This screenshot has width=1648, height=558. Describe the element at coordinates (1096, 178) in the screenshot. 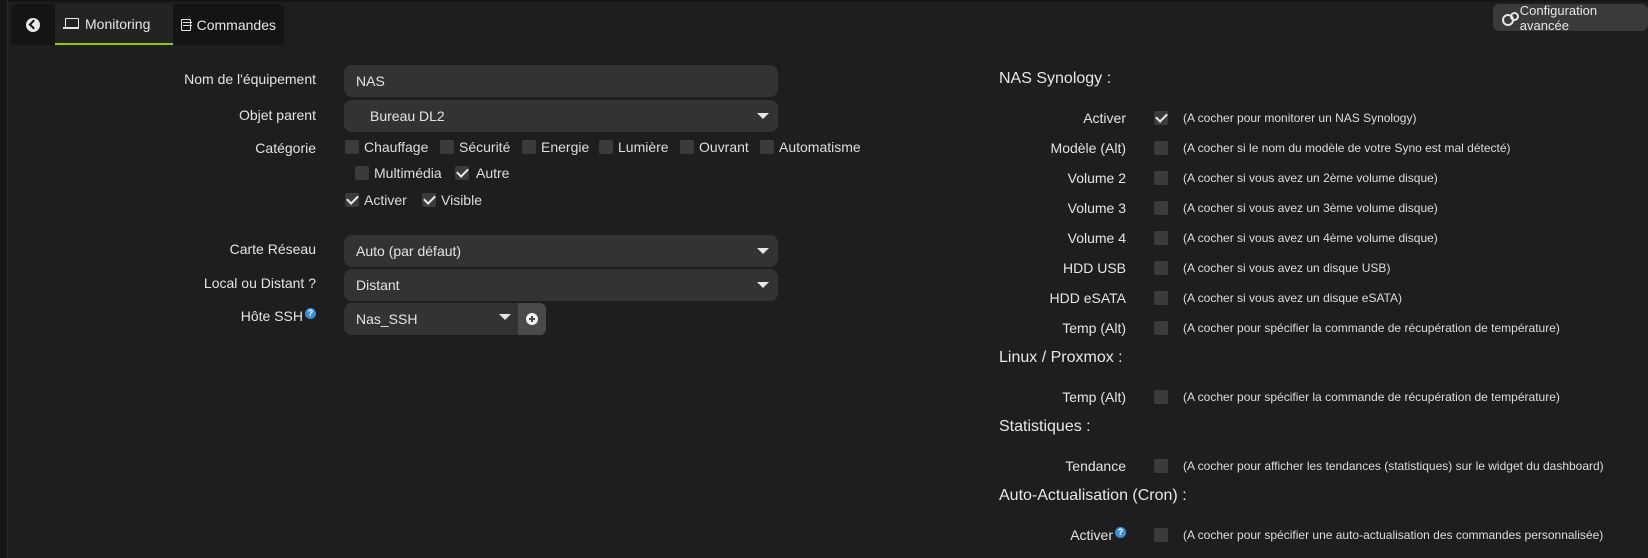

I see `nas-row-label: Volume 2` at that location.